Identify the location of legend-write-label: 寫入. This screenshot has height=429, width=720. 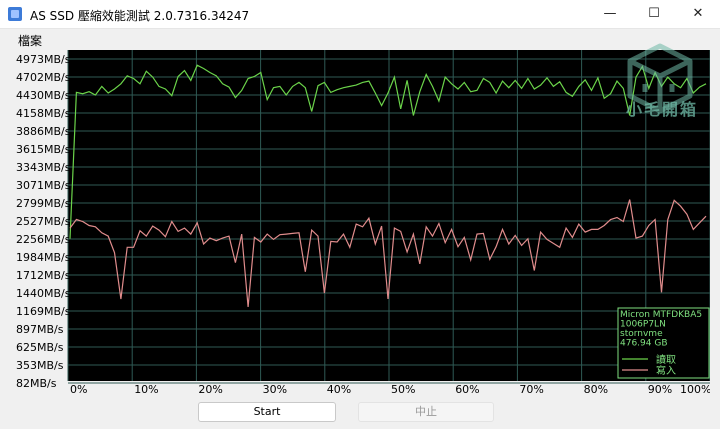
(666, 370).